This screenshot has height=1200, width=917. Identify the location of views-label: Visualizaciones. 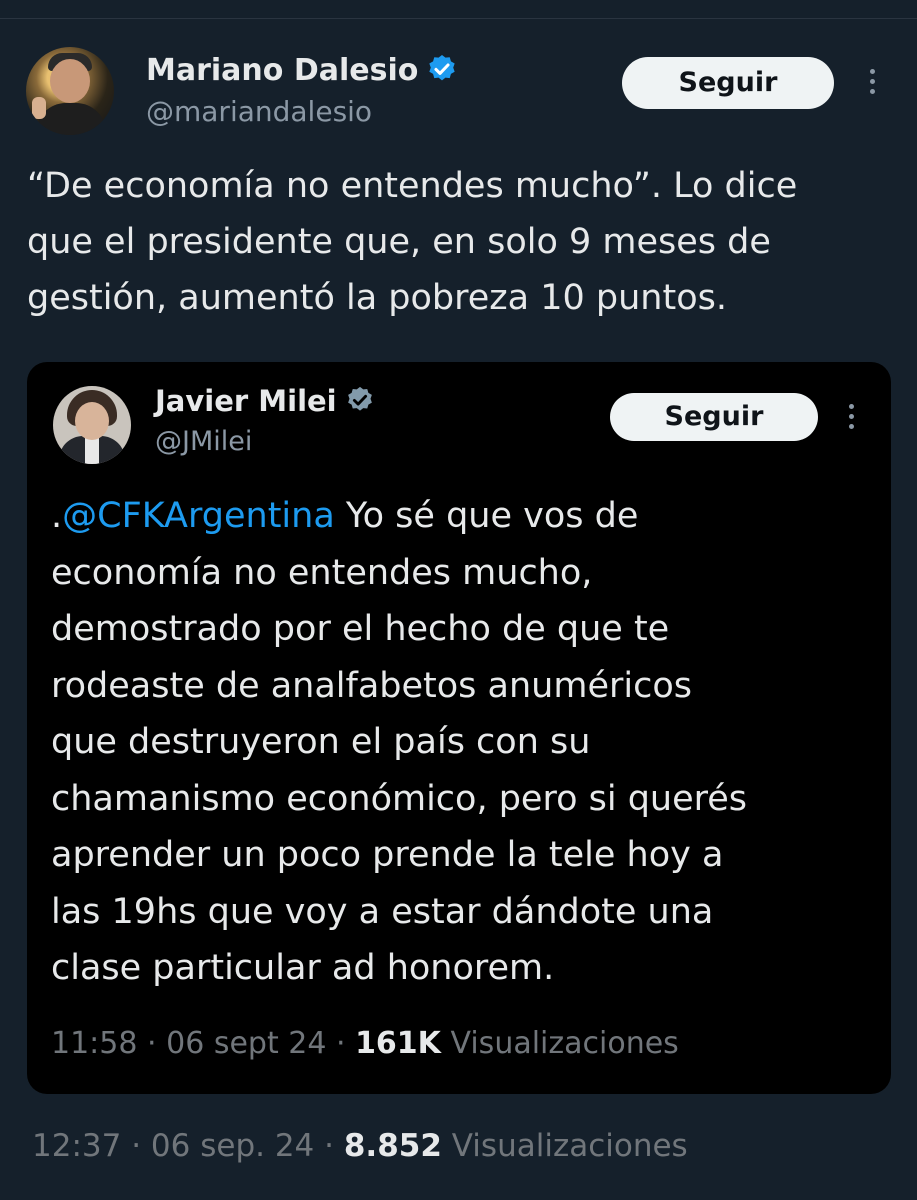
(569, 1146).